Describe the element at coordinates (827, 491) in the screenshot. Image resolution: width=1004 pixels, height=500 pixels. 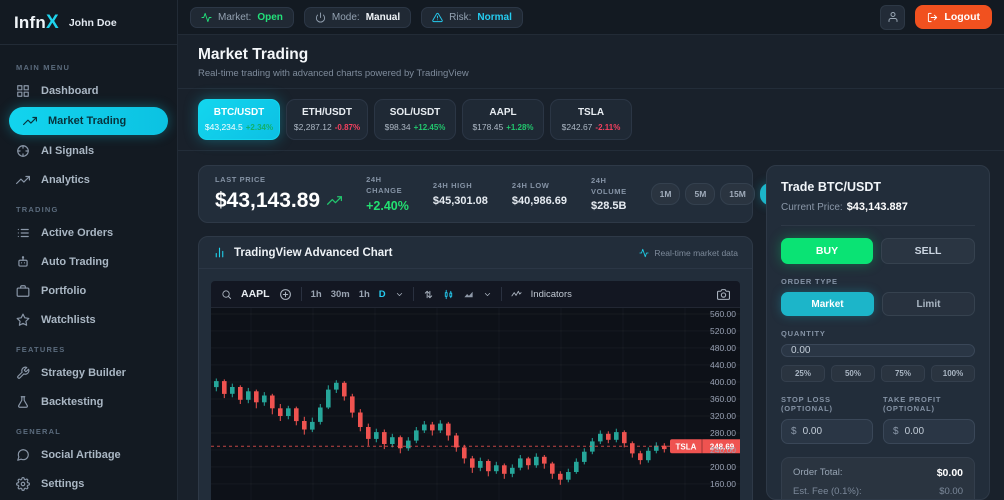
I see `fee-label: Est. Fee (0.1%):` at that location.